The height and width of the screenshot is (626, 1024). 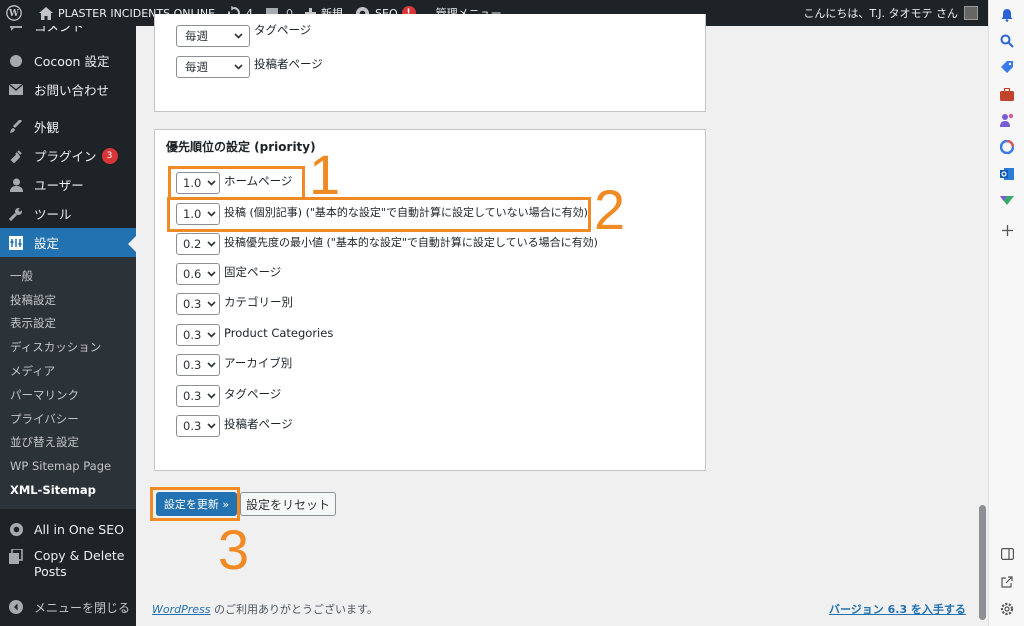 I want to click on greeting-text: こんにちは、T.J. タオモテ さん, so click(x=880, y=13).